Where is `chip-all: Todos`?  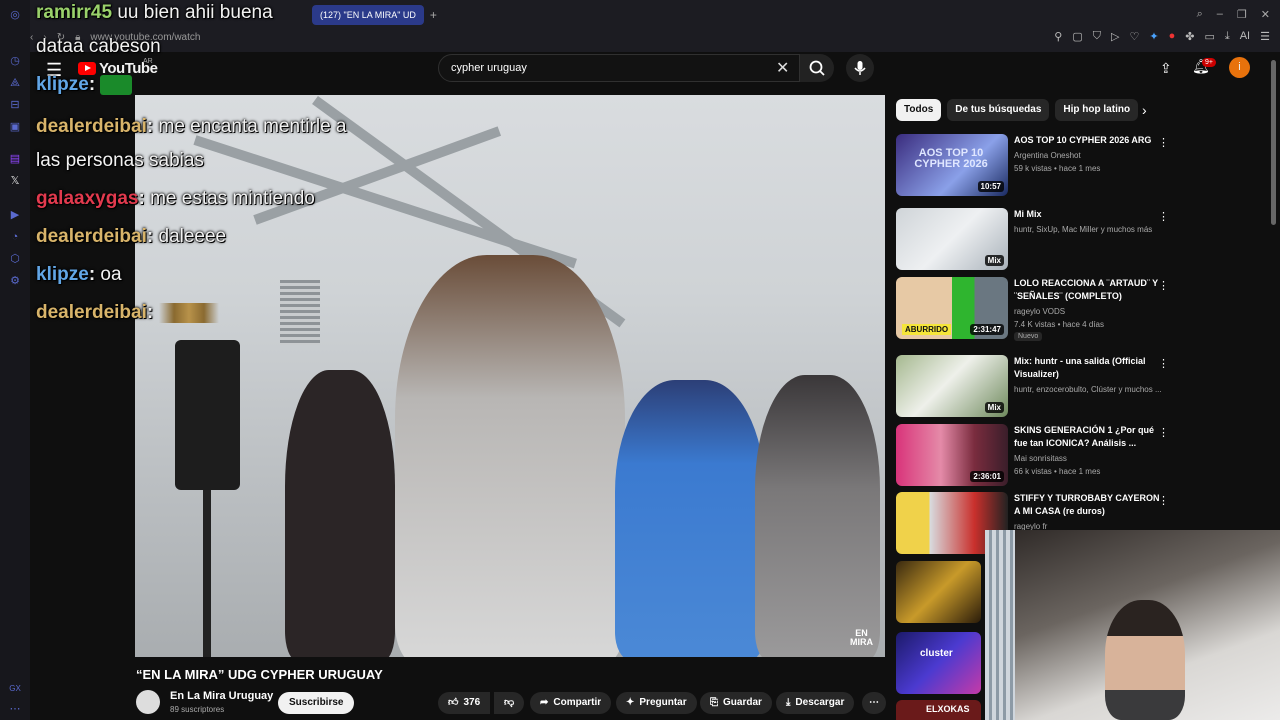 chip-all: Todos is located at coordinates (919, 110).